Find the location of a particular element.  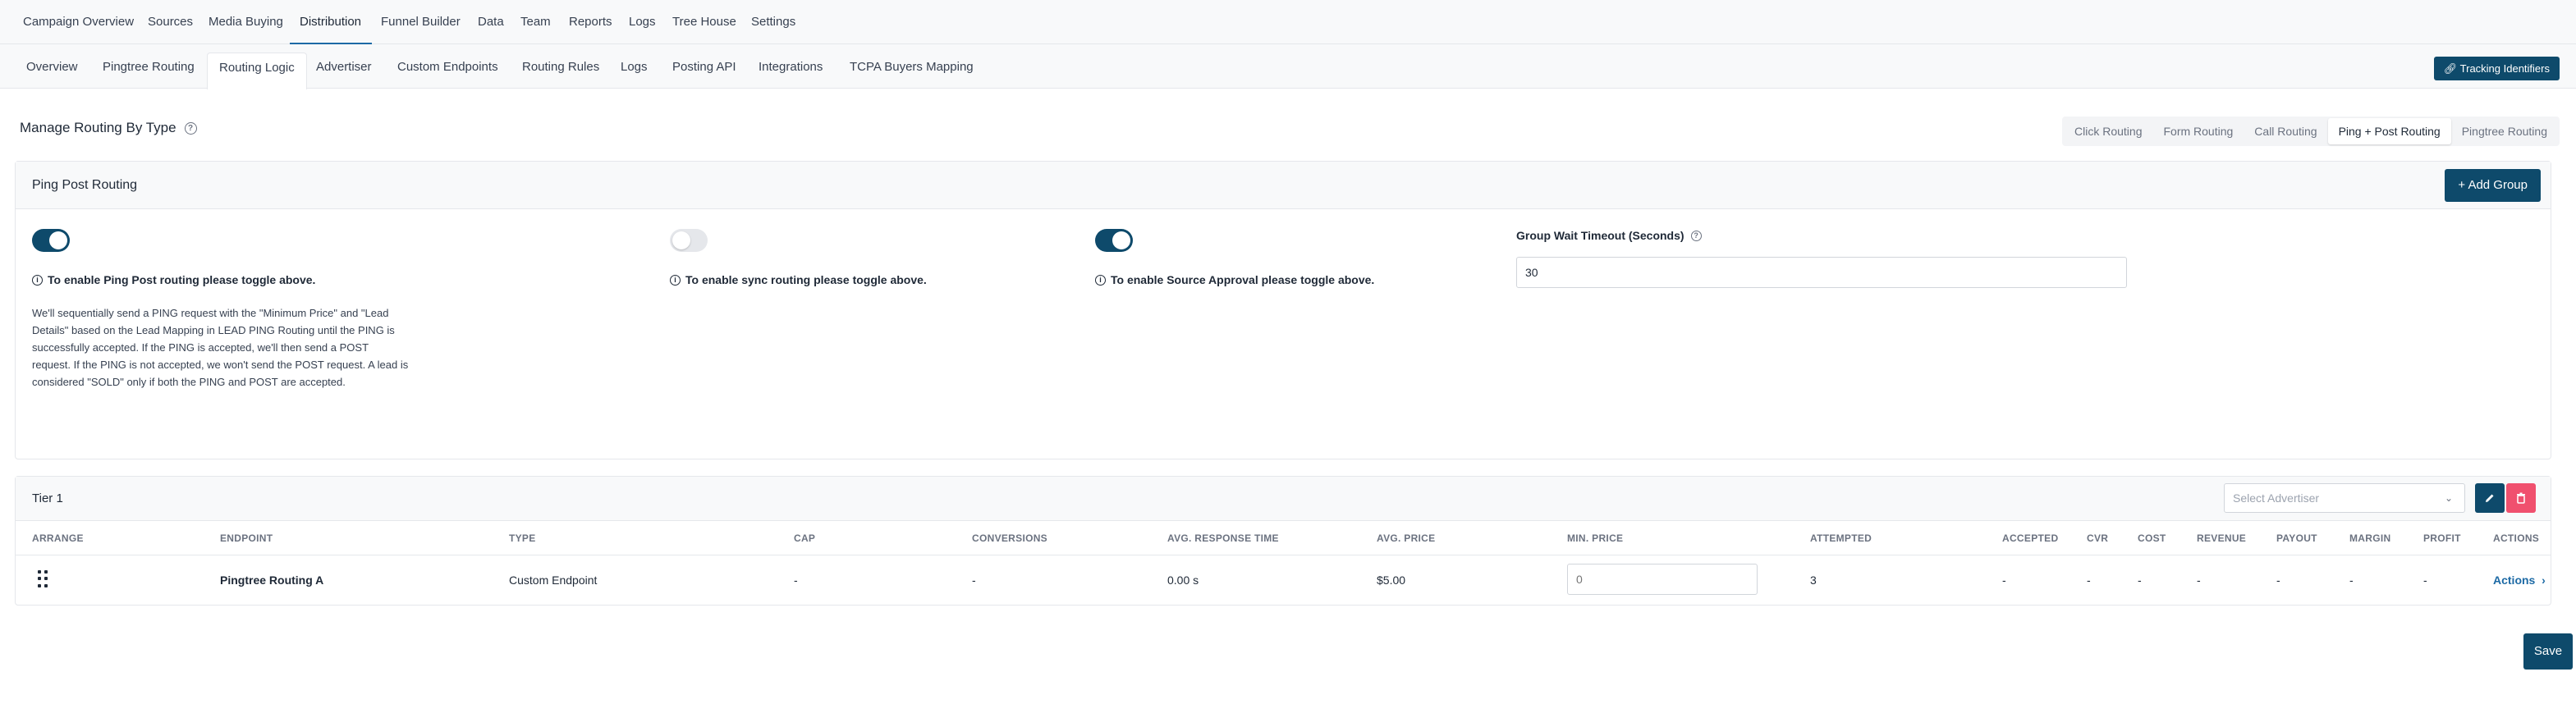

group-wait-timeout-label-row: Group Wait Timeout (Seconds) ? is located at coordinates (1609, 236).